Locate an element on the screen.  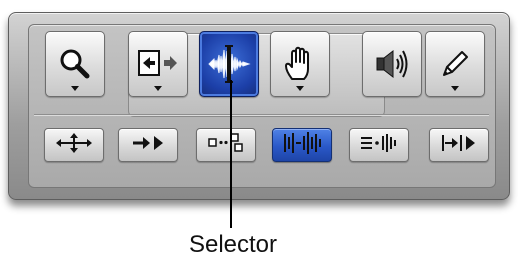
tab-to-transient-button is located at coordinates (148, 145).